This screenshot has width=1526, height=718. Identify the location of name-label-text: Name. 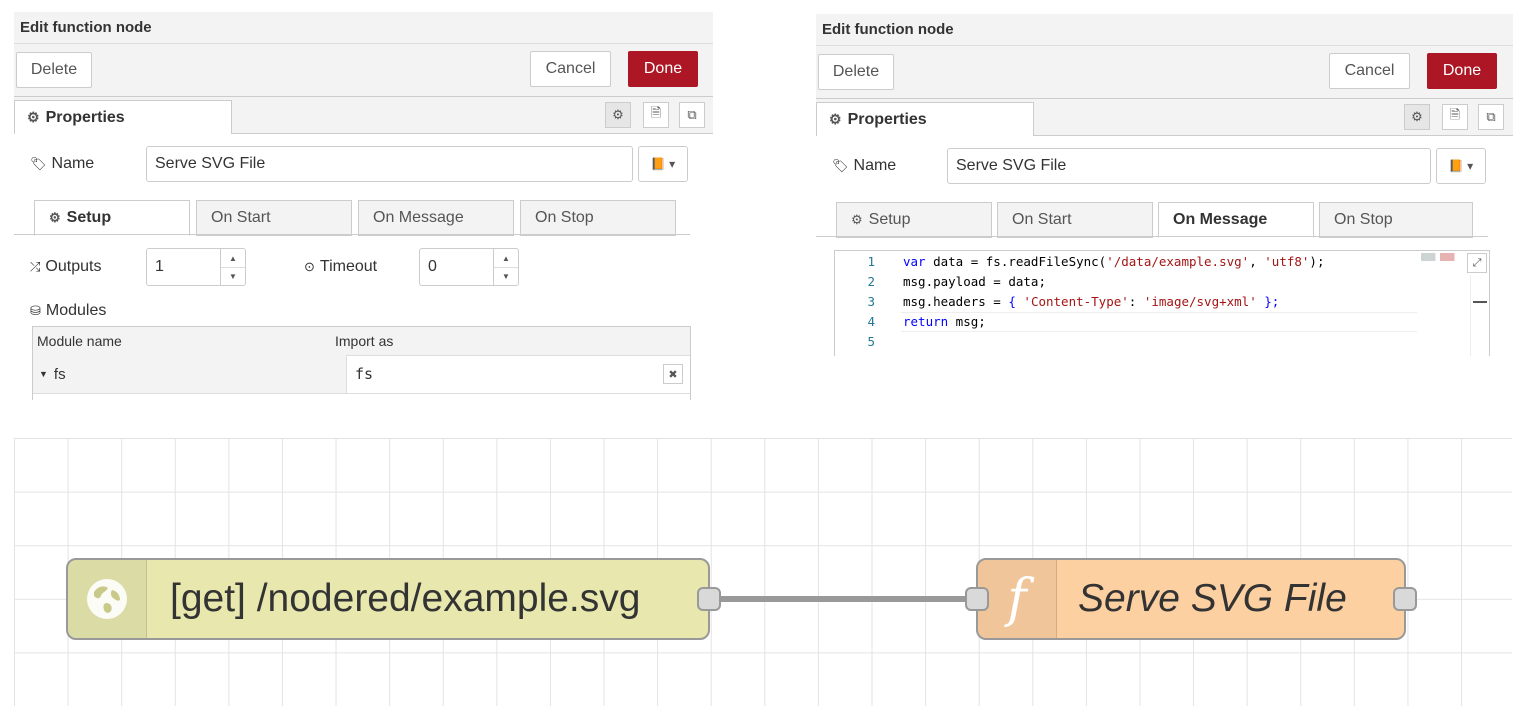
(875, 165).